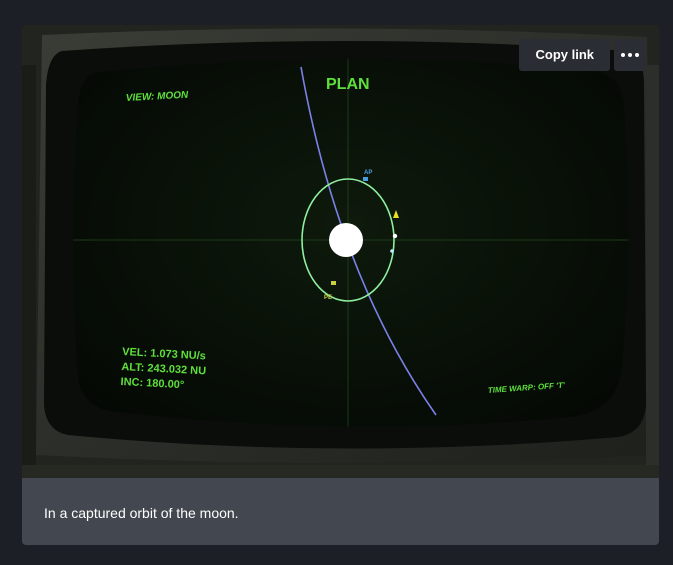  I want to click on plan-title: PLAN, so click(348, 84).